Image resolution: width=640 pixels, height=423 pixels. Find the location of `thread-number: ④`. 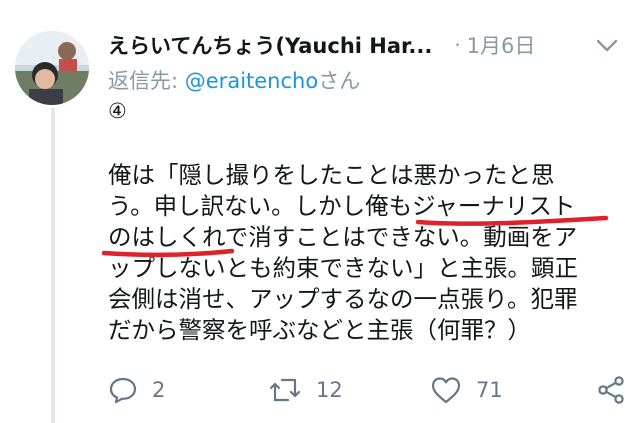

thread-number: ④ is located at coordinates (117, 111).